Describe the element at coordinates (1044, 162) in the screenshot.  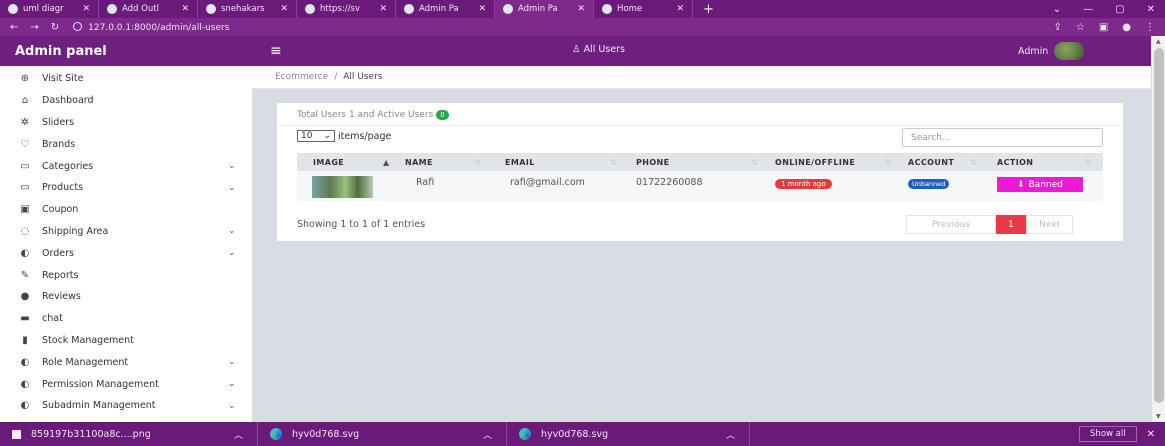
I see `column-header-action: ACTION ⇅` at that location.